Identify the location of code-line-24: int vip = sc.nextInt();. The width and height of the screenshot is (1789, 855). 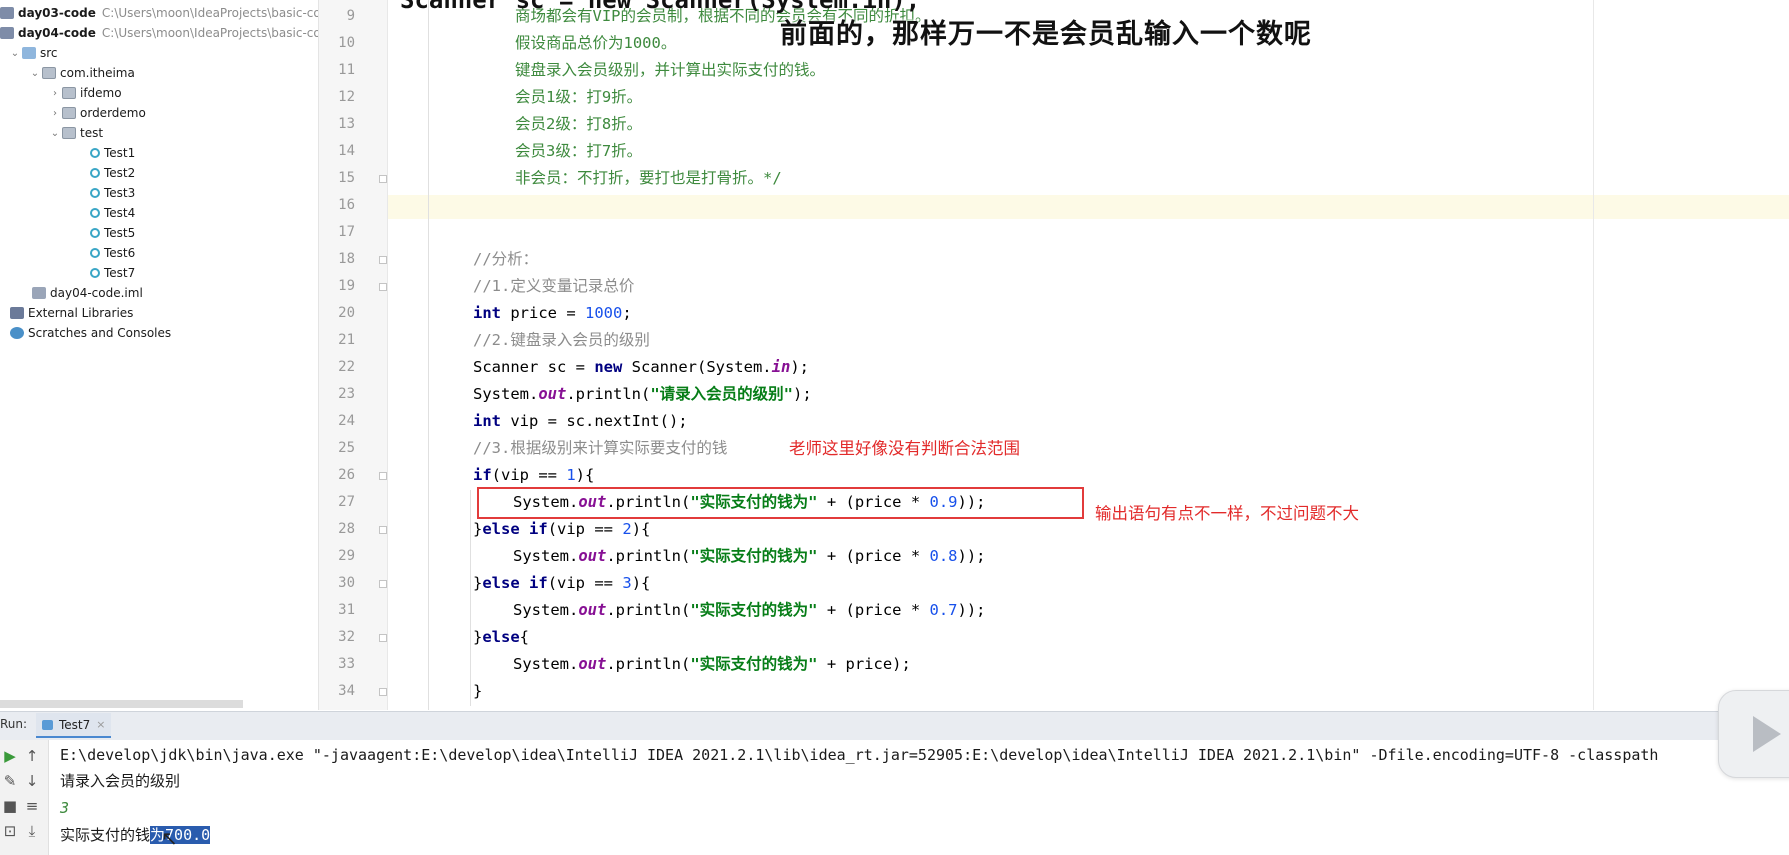
(580, 421).